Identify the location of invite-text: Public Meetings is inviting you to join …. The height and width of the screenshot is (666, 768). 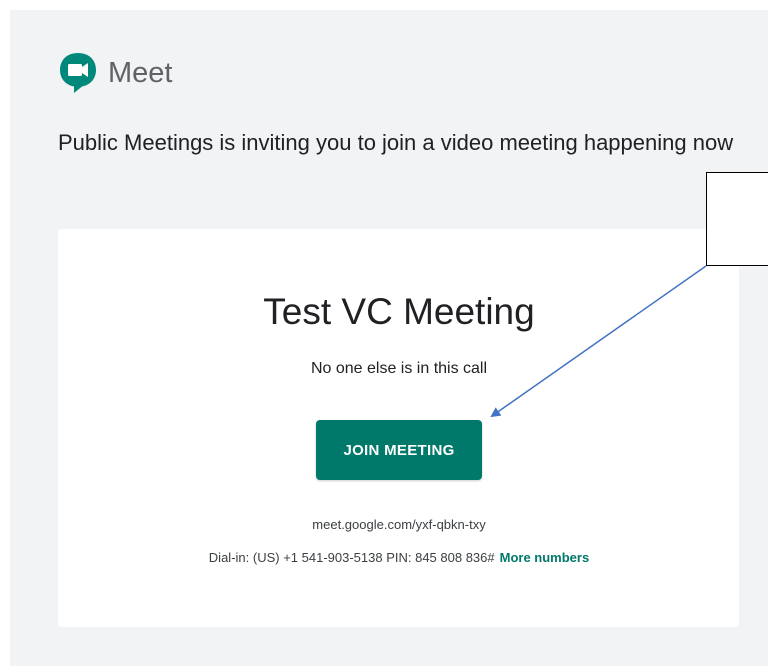
(396, 142).